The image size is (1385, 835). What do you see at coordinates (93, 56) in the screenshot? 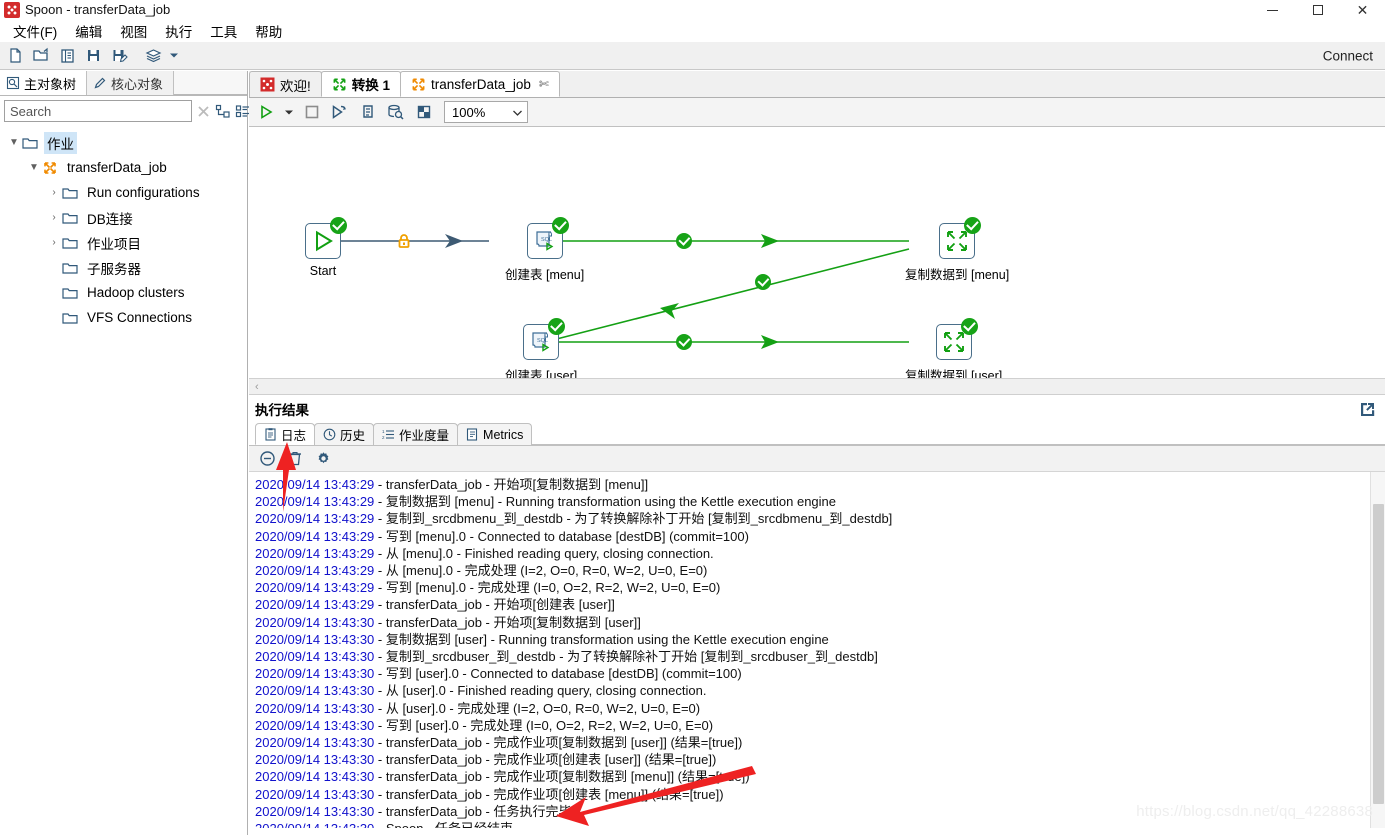
I see `save-icon` at bounding box center [93, 56].